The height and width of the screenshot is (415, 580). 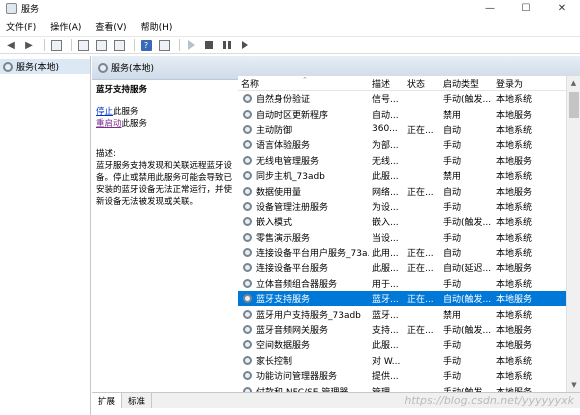 I want to click on column-header-status: 状态, so click(x=422, y=83).